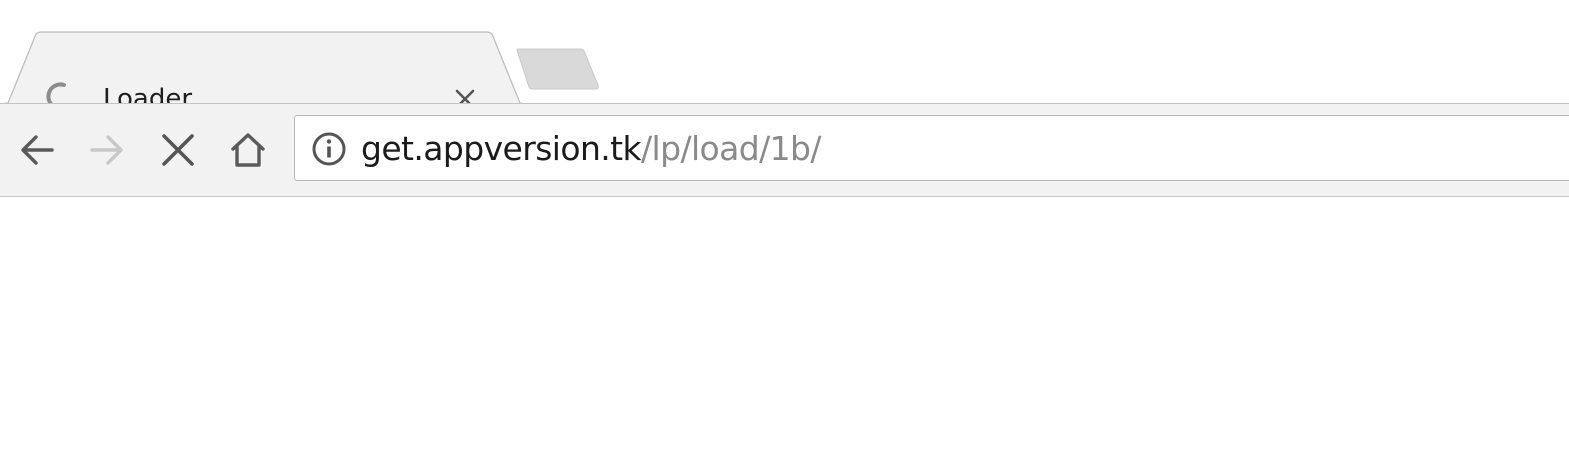  Describe the element at coordinates (558, 69) in the screenshot. I see `new-tab-button` at that location.